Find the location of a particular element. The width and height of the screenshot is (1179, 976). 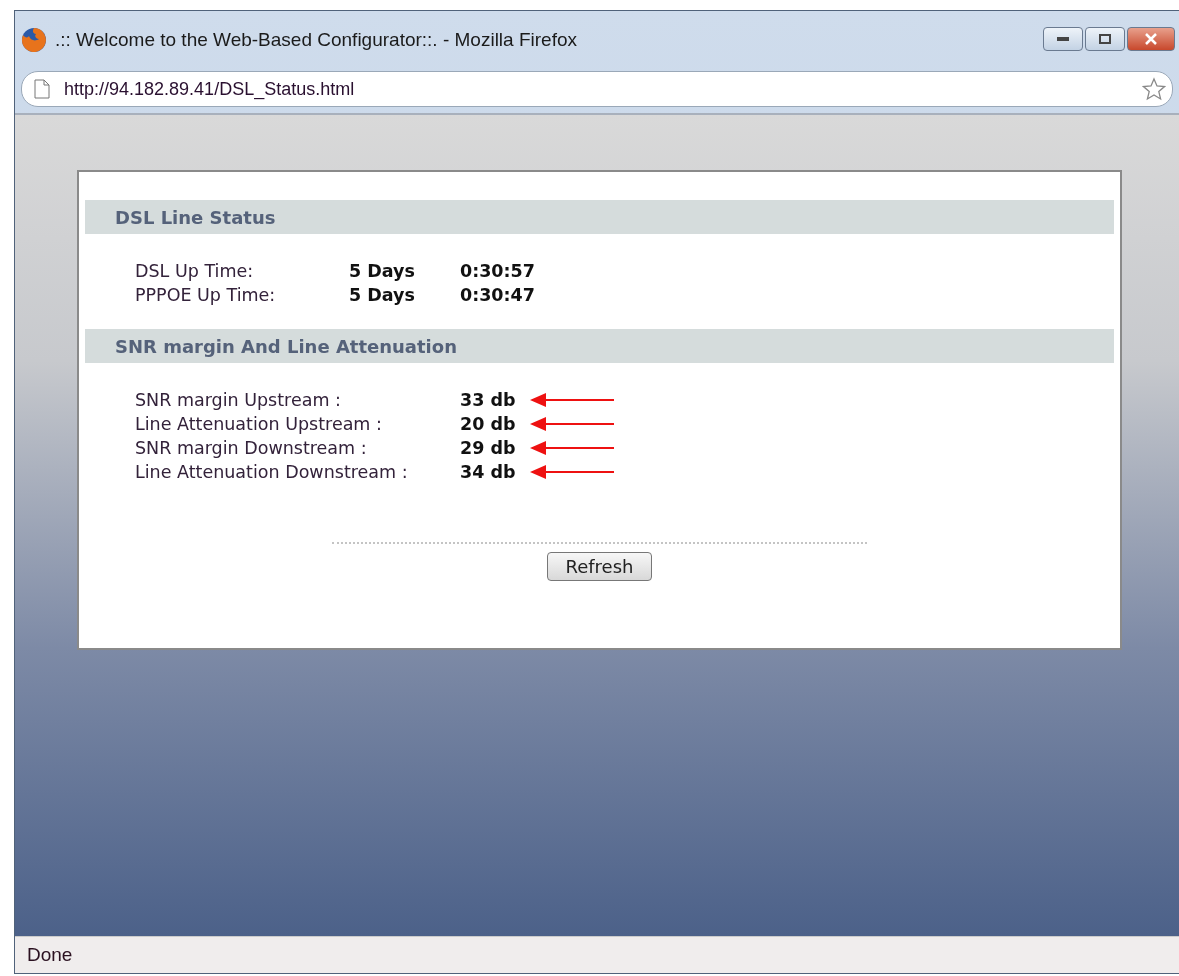

row-label: Line Attenuation Downstream : is located at coordinates (272, 472).